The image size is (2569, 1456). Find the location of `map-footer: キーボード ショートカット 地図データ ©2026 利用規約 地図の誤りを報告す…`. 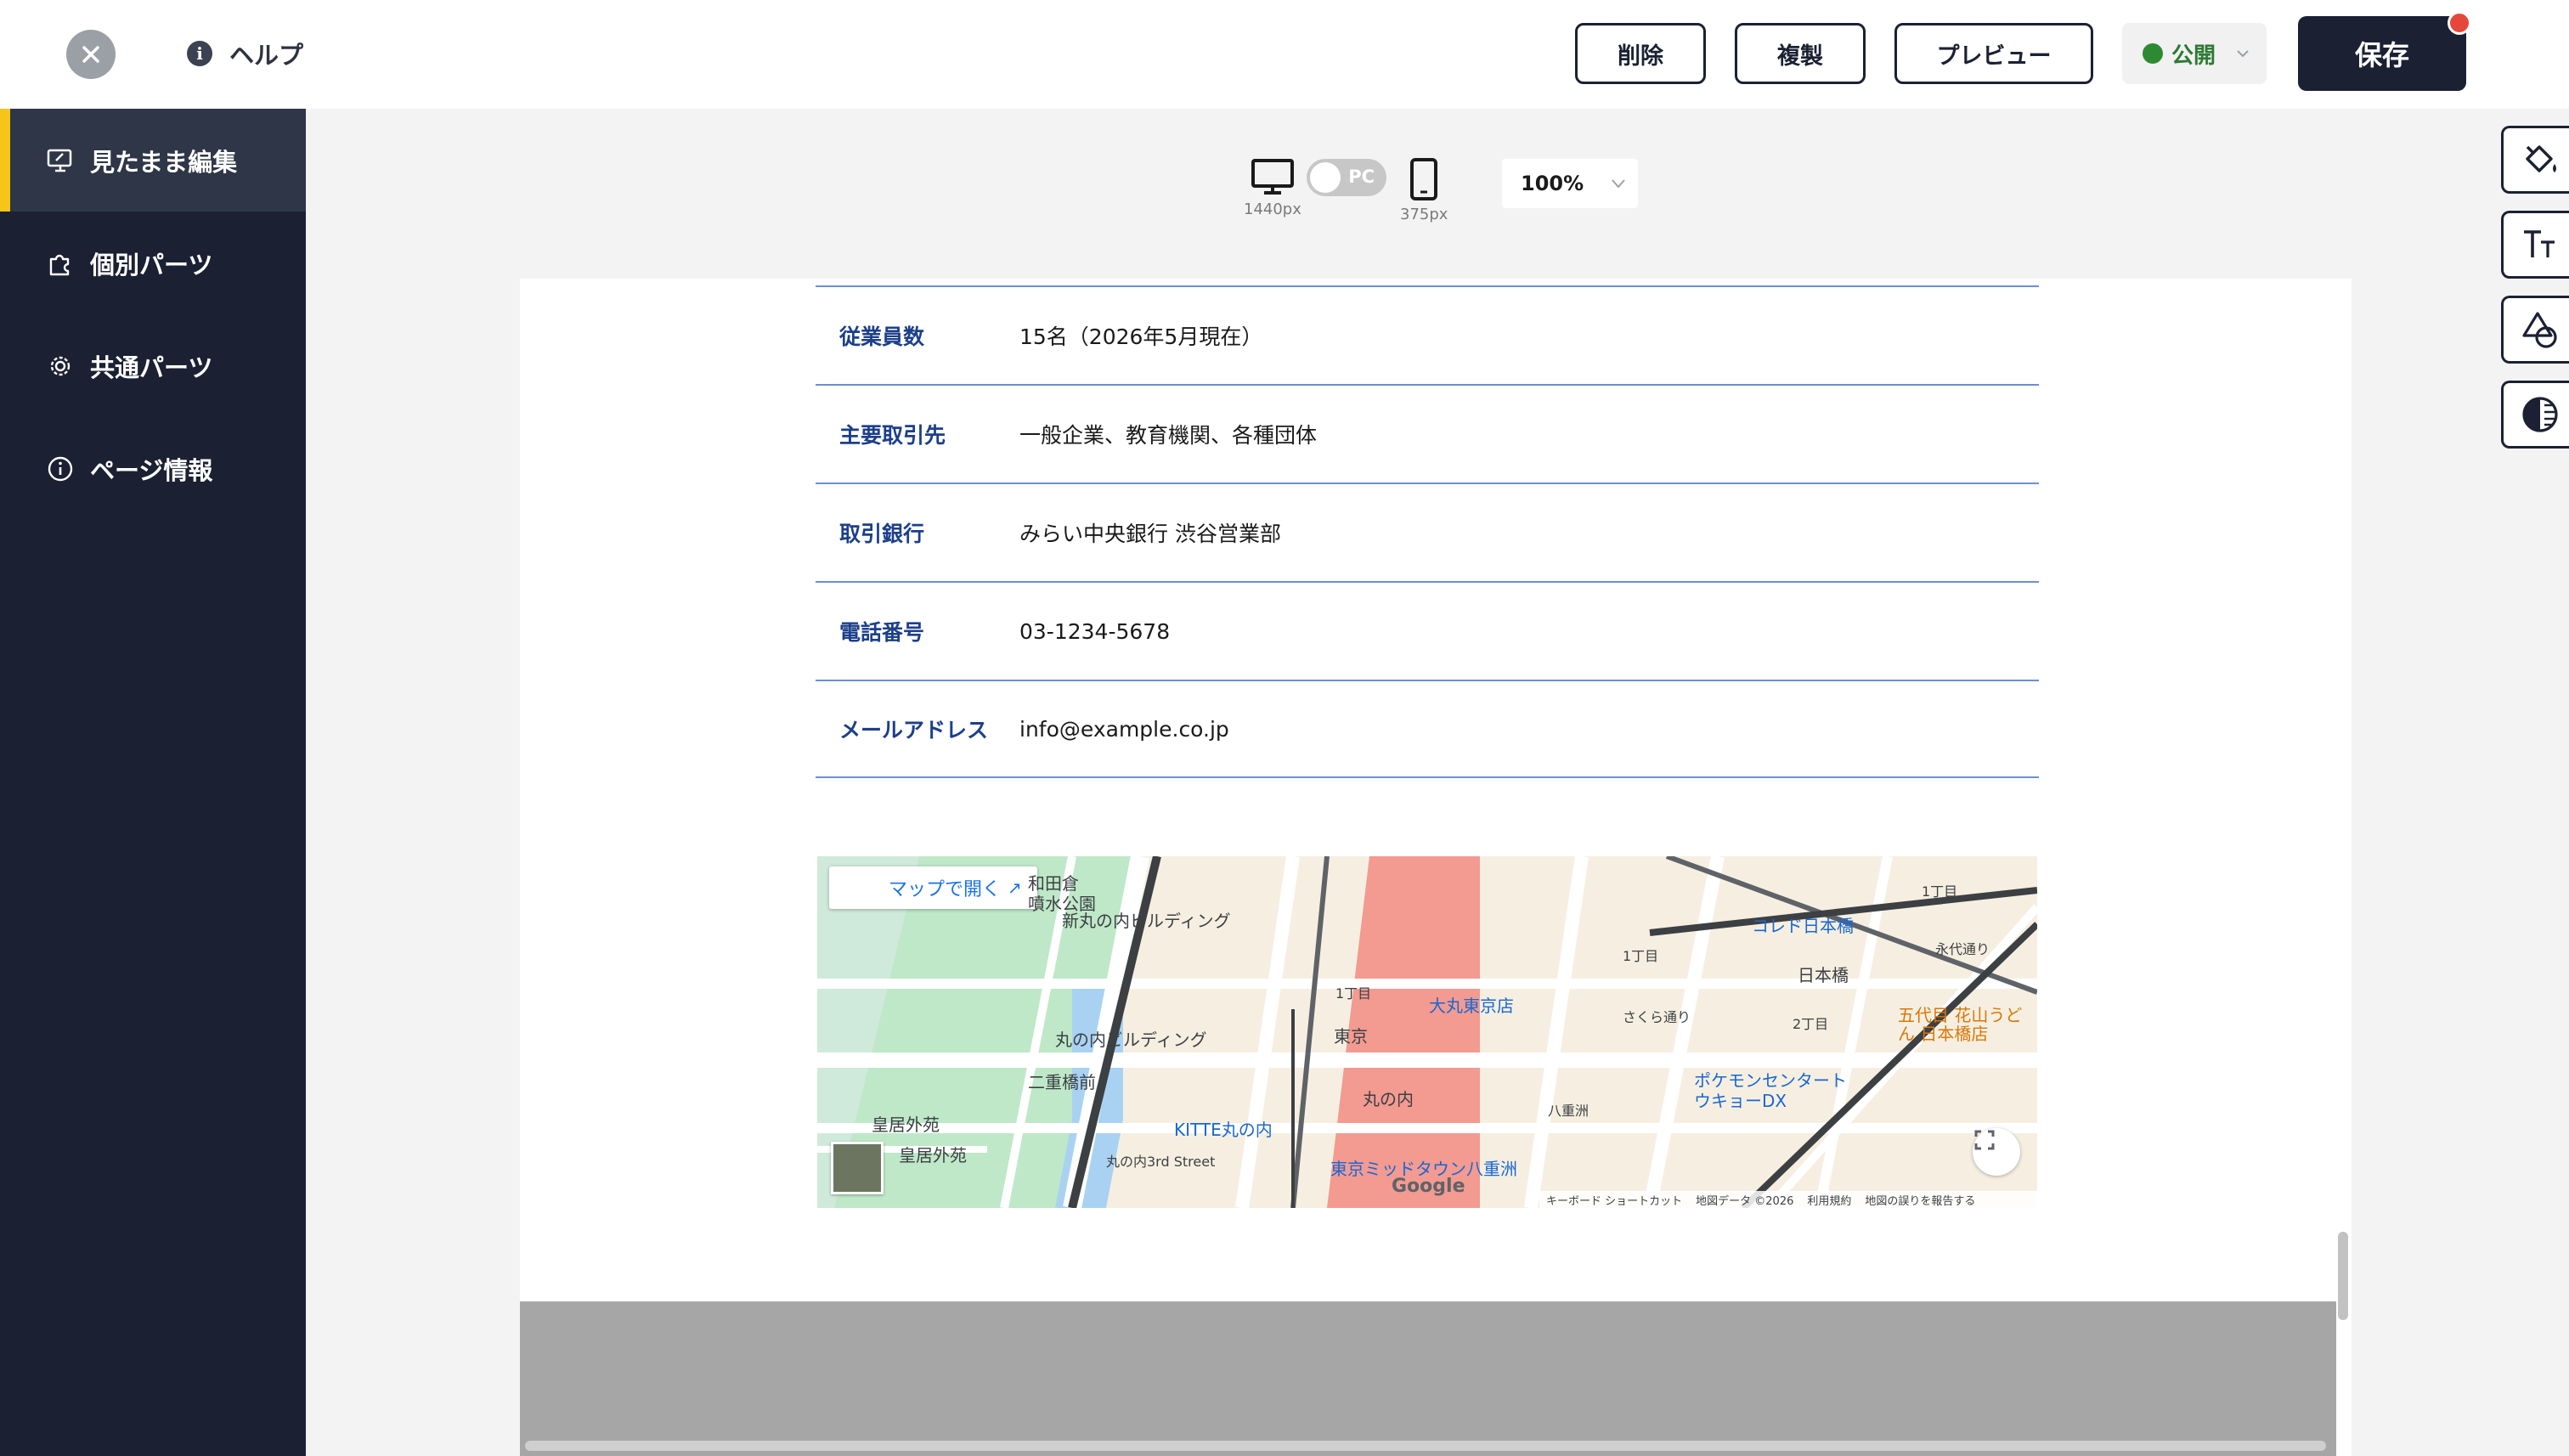

map-footer: キーボード ショートカット 地図データ ©2026 利用規約 地図の誤りを報告す… is located at coordinates (1788, 1199).